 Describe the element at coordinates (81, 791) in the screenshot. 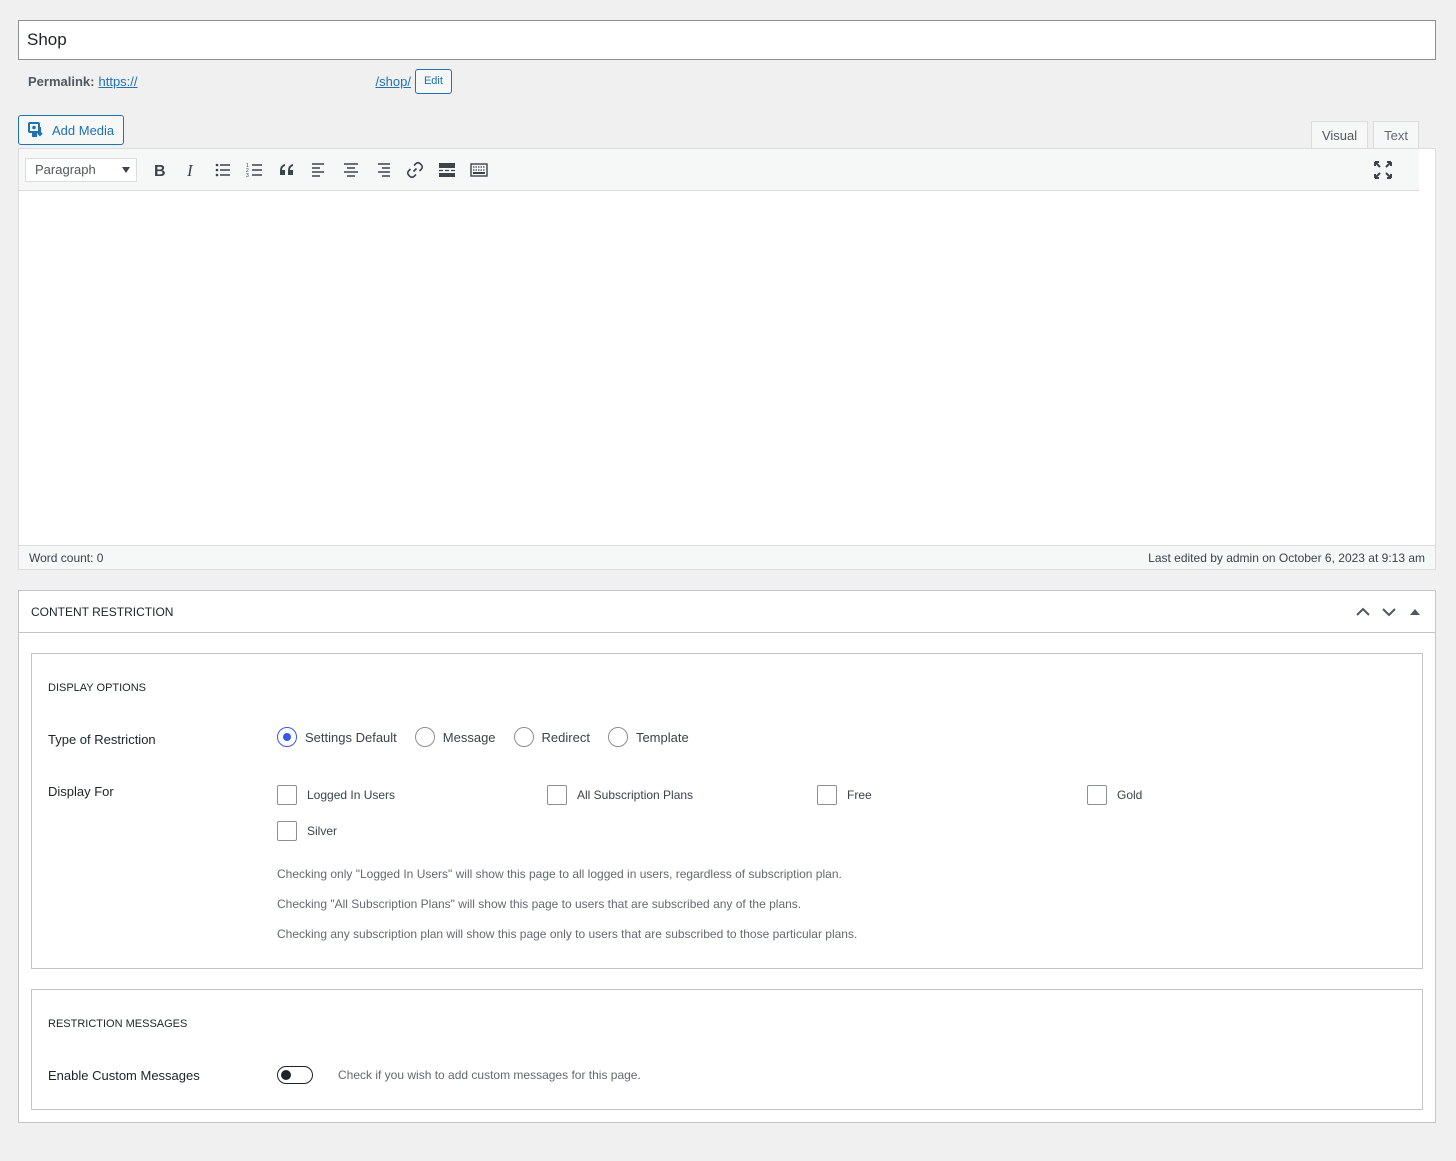

I see `display-for-label: Display For` at that location.